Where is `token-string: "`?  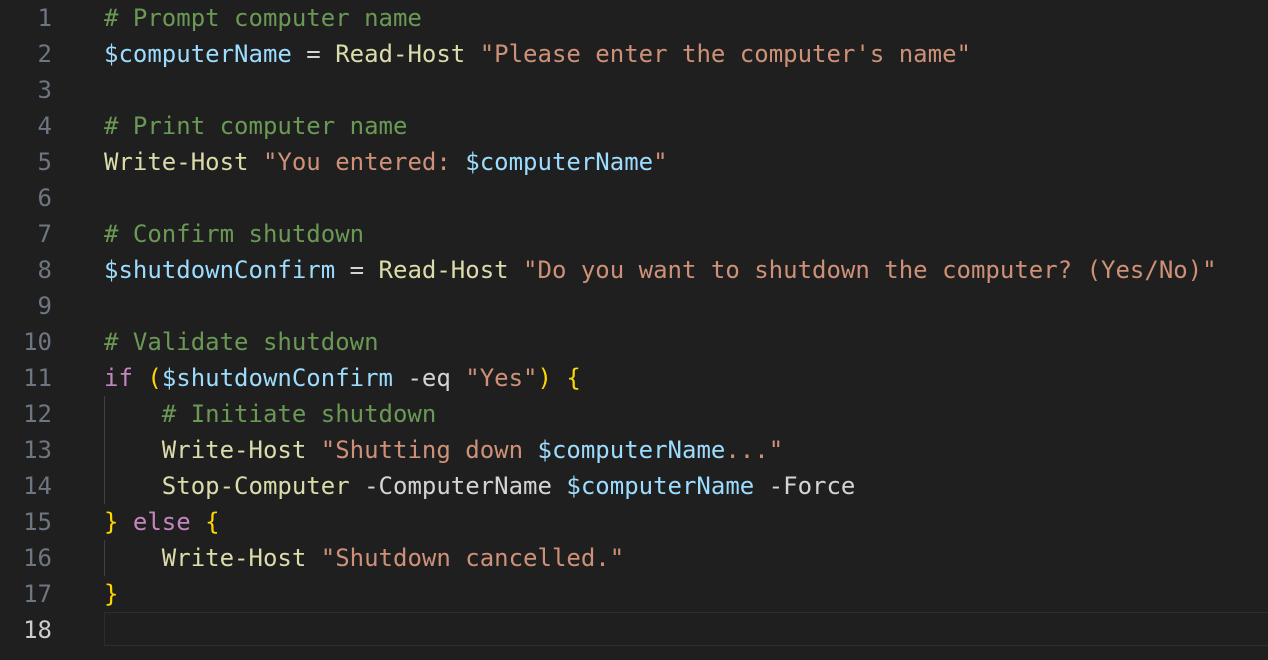 token-string: " is located at coordinates (660, 162).